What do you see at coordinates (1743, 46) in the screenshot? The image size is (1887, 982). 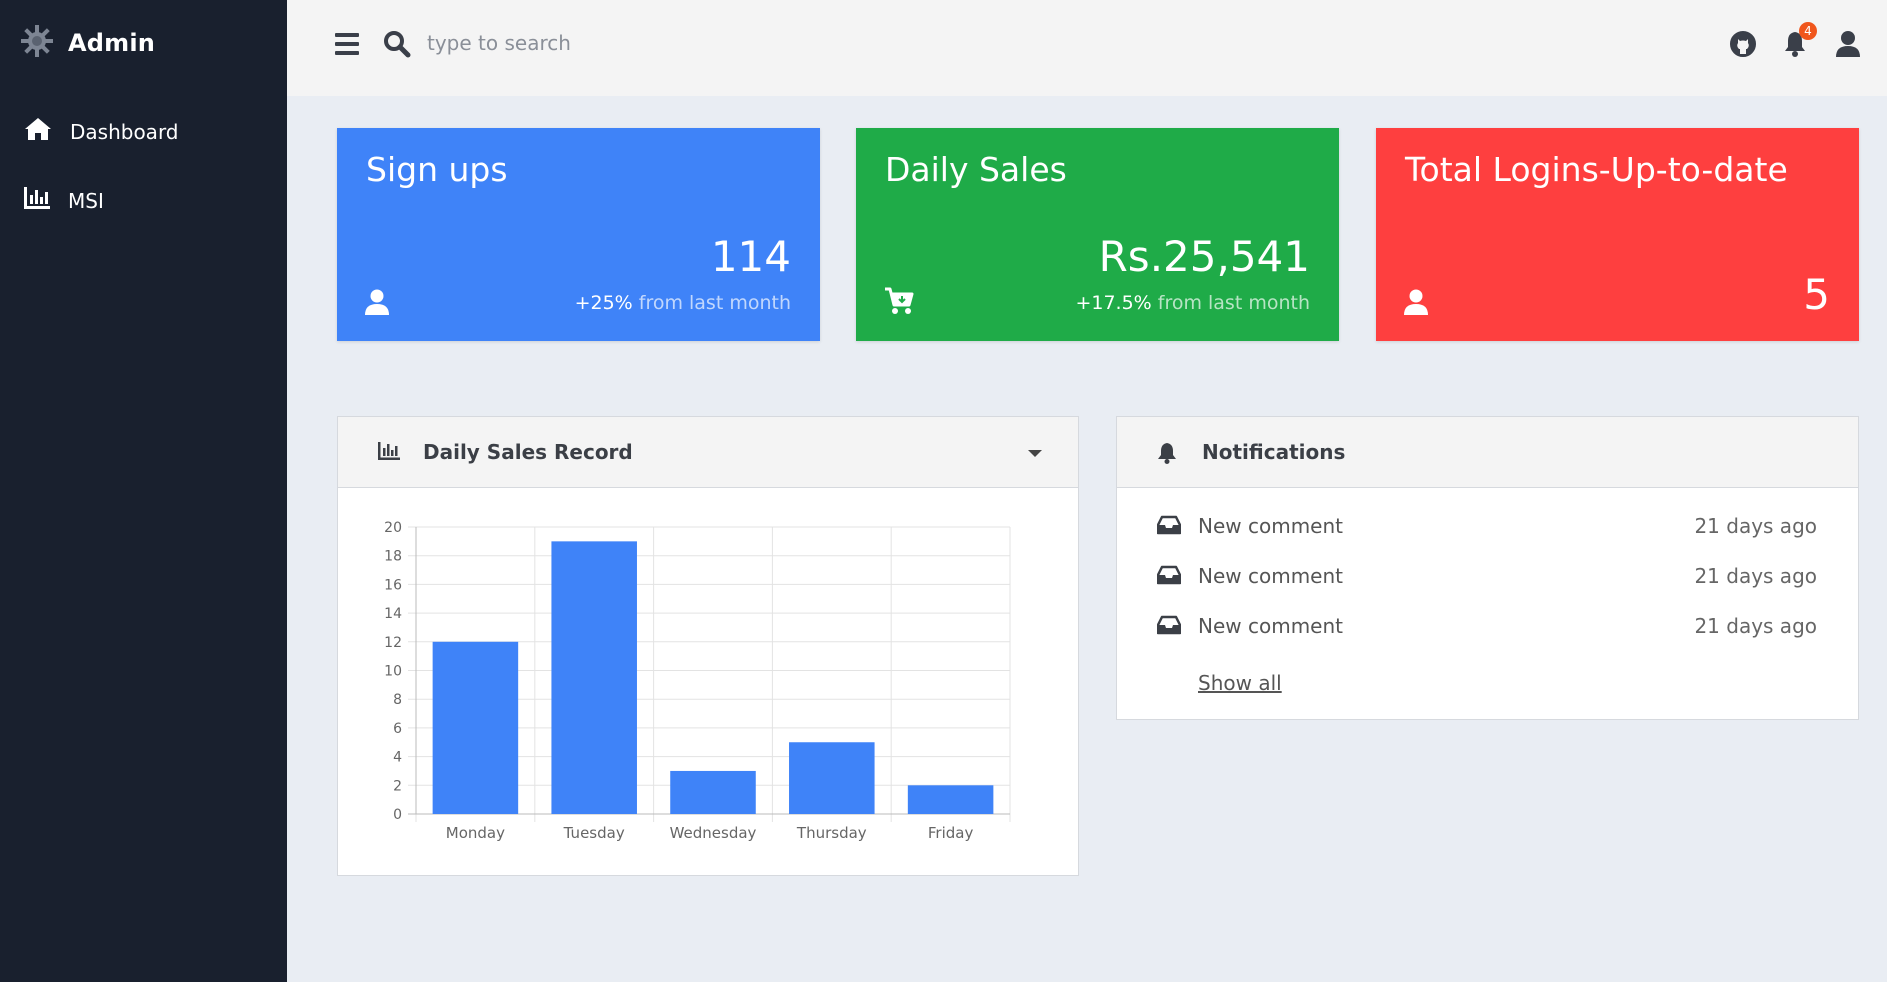 I see `github-icon` at bounding box center [1743, 46].